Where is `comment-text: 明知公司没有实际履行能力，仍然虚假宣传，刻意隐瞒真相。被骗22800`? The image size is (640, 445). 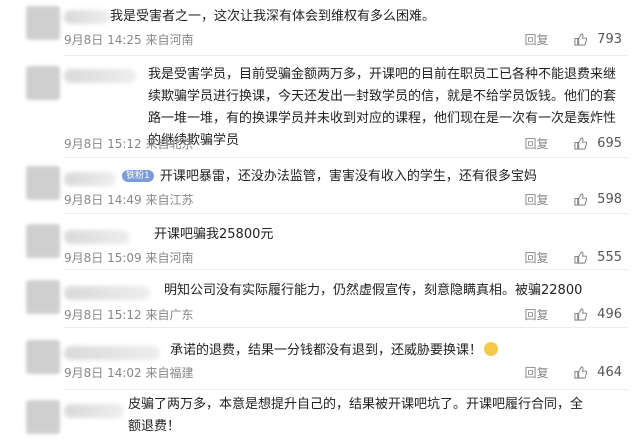 comment-text: 明知公司没有实际履行能力，仍然虚假宣传，刻意隐瞒真相。被骗22800 is located at coordinates (373, 290).